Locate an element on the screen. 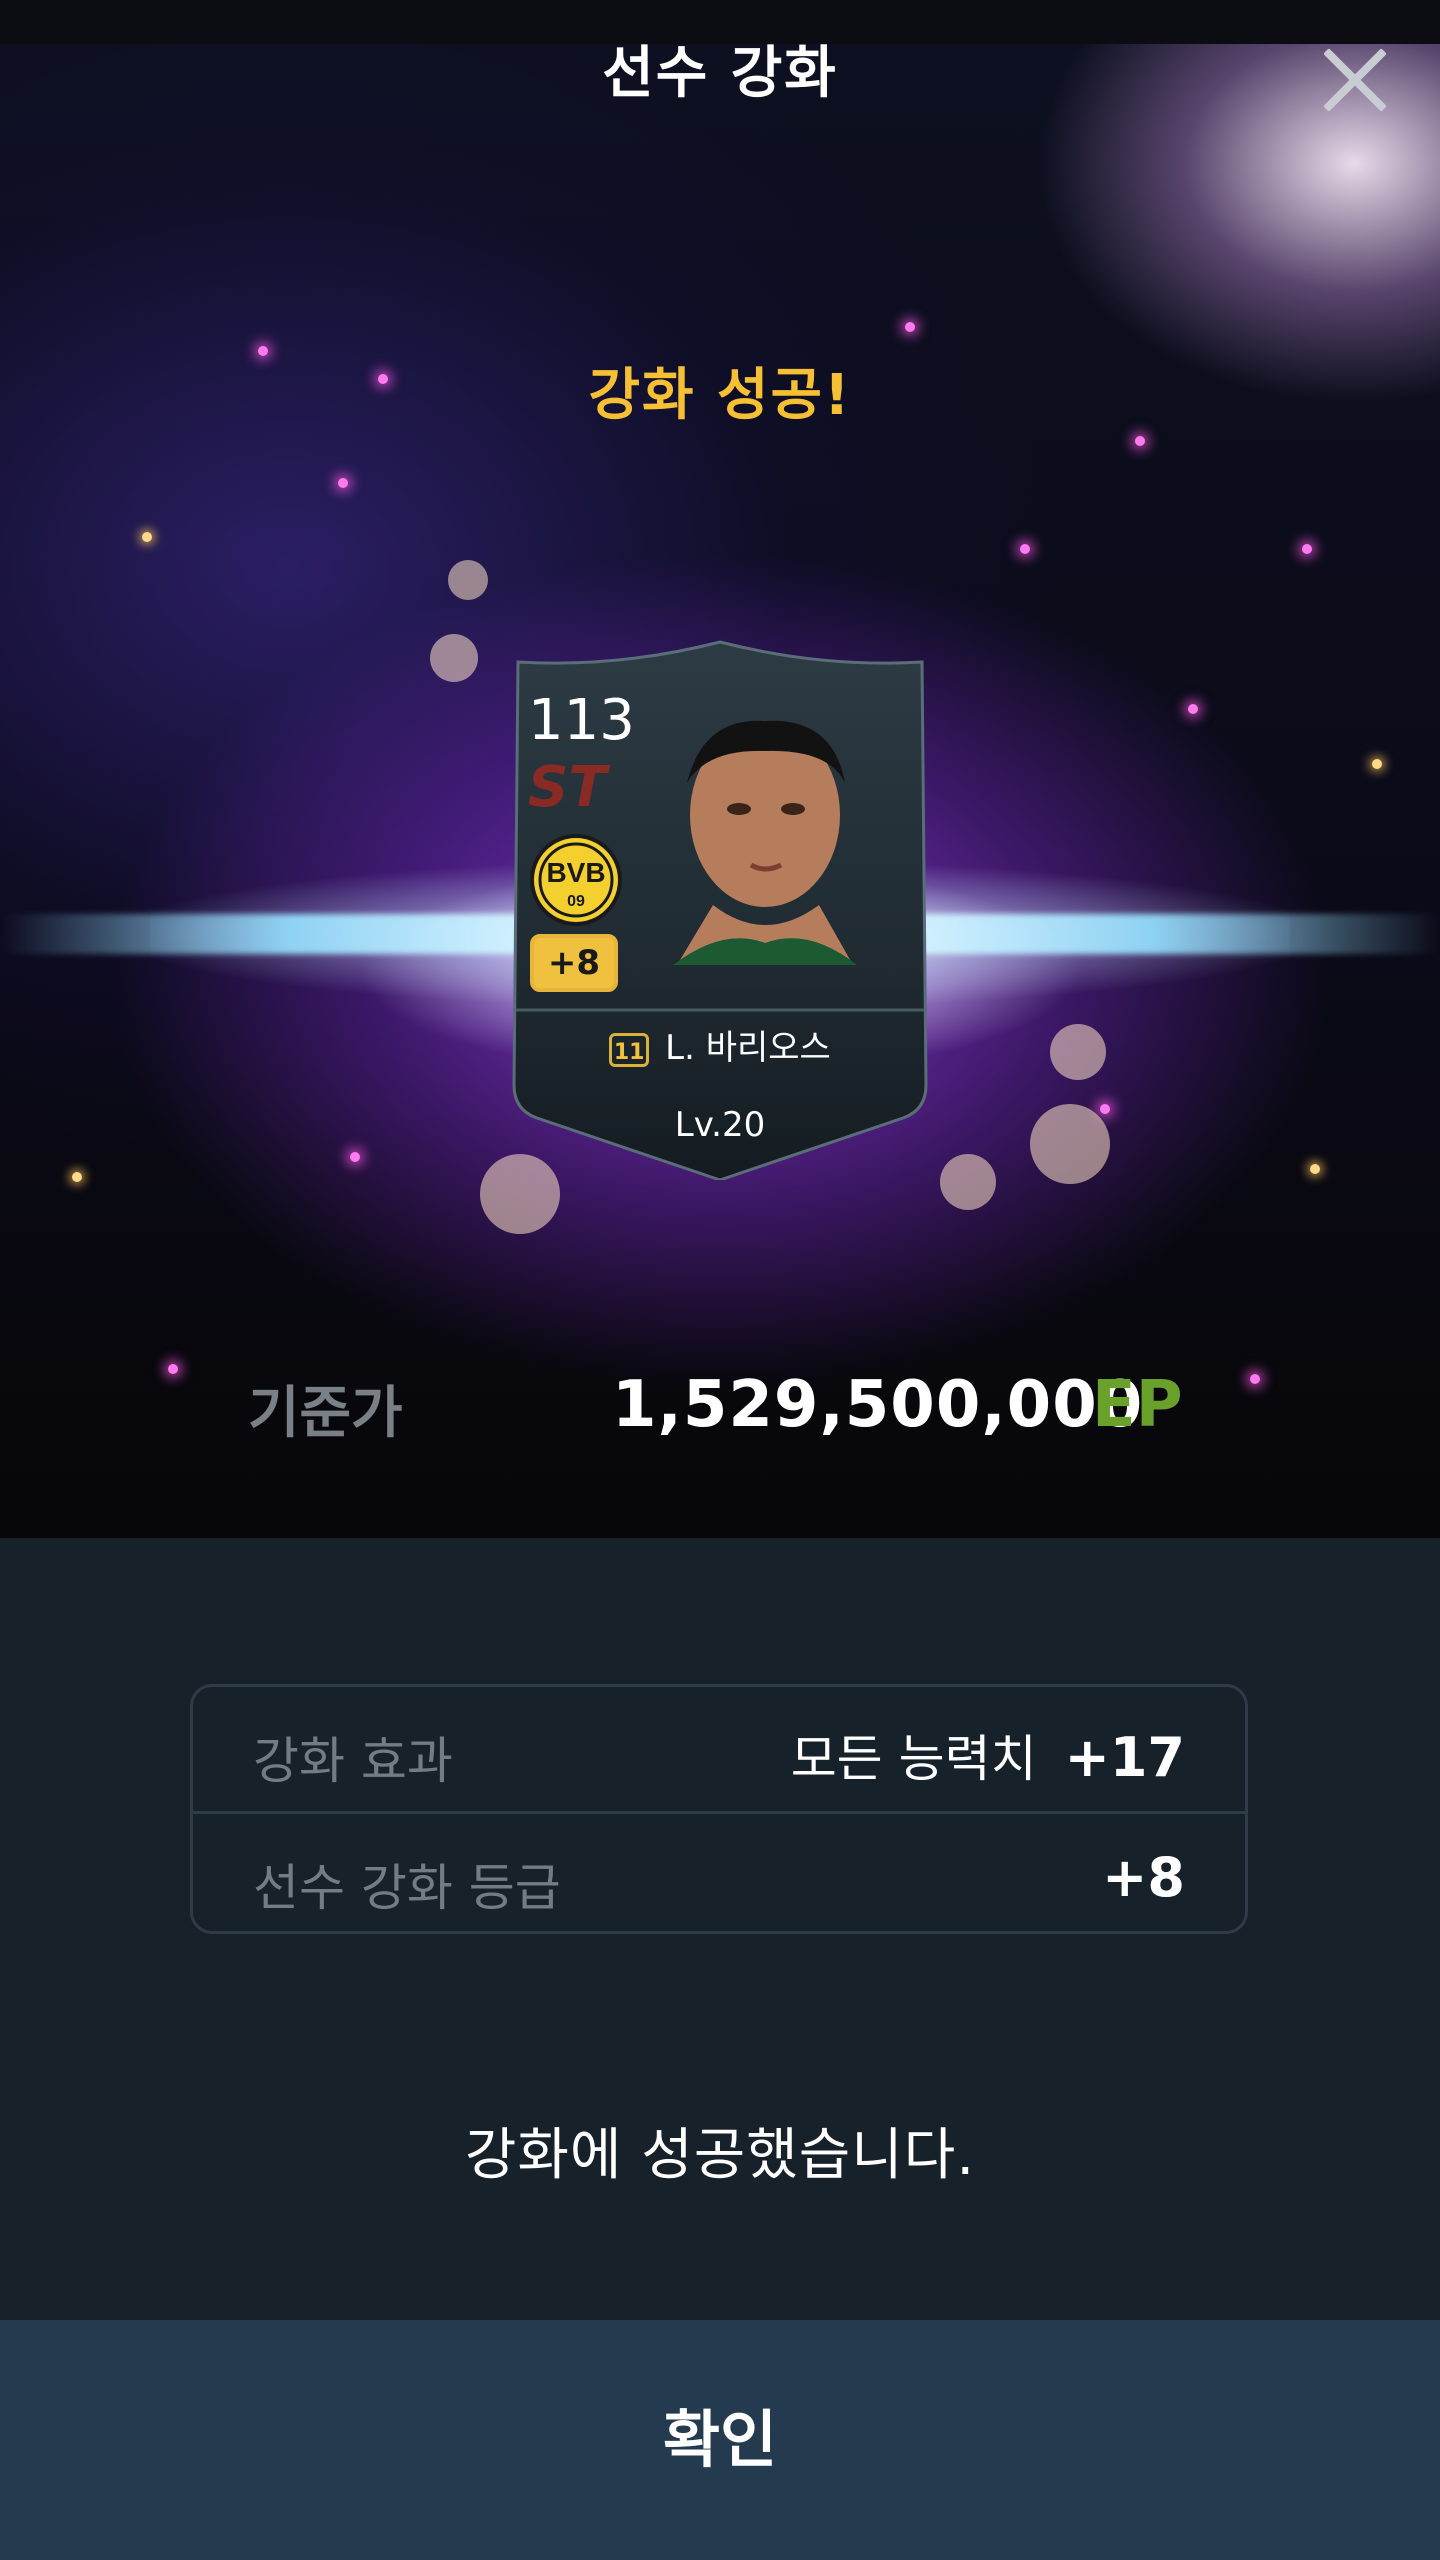 The width and height of the screenshot is (1440, 2560). info-amount: +8 is located at coordinates (1143, 1877).